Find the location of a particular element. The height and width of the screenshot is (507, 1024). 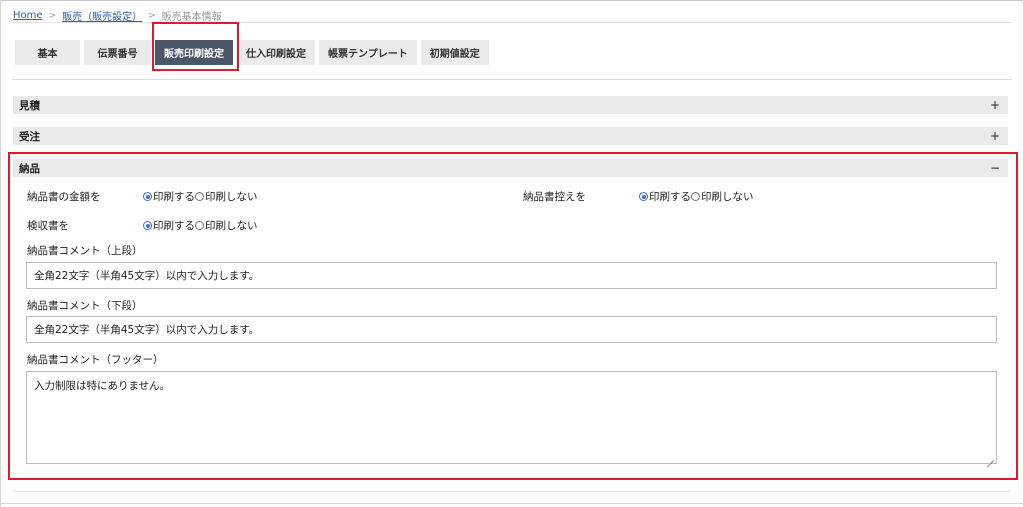

section-header-estimate: 見積 + is located at coordinates (510, 105).